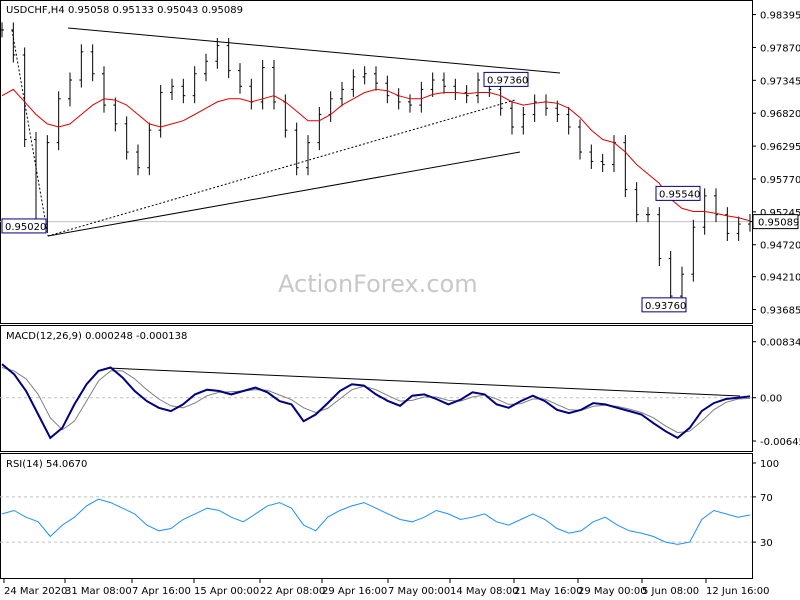 This screenshot has width=800, height=600. Describe the element at coordinates (780, 246) in the screenshot. I see `price-tick-label: 0.94720` at that location.